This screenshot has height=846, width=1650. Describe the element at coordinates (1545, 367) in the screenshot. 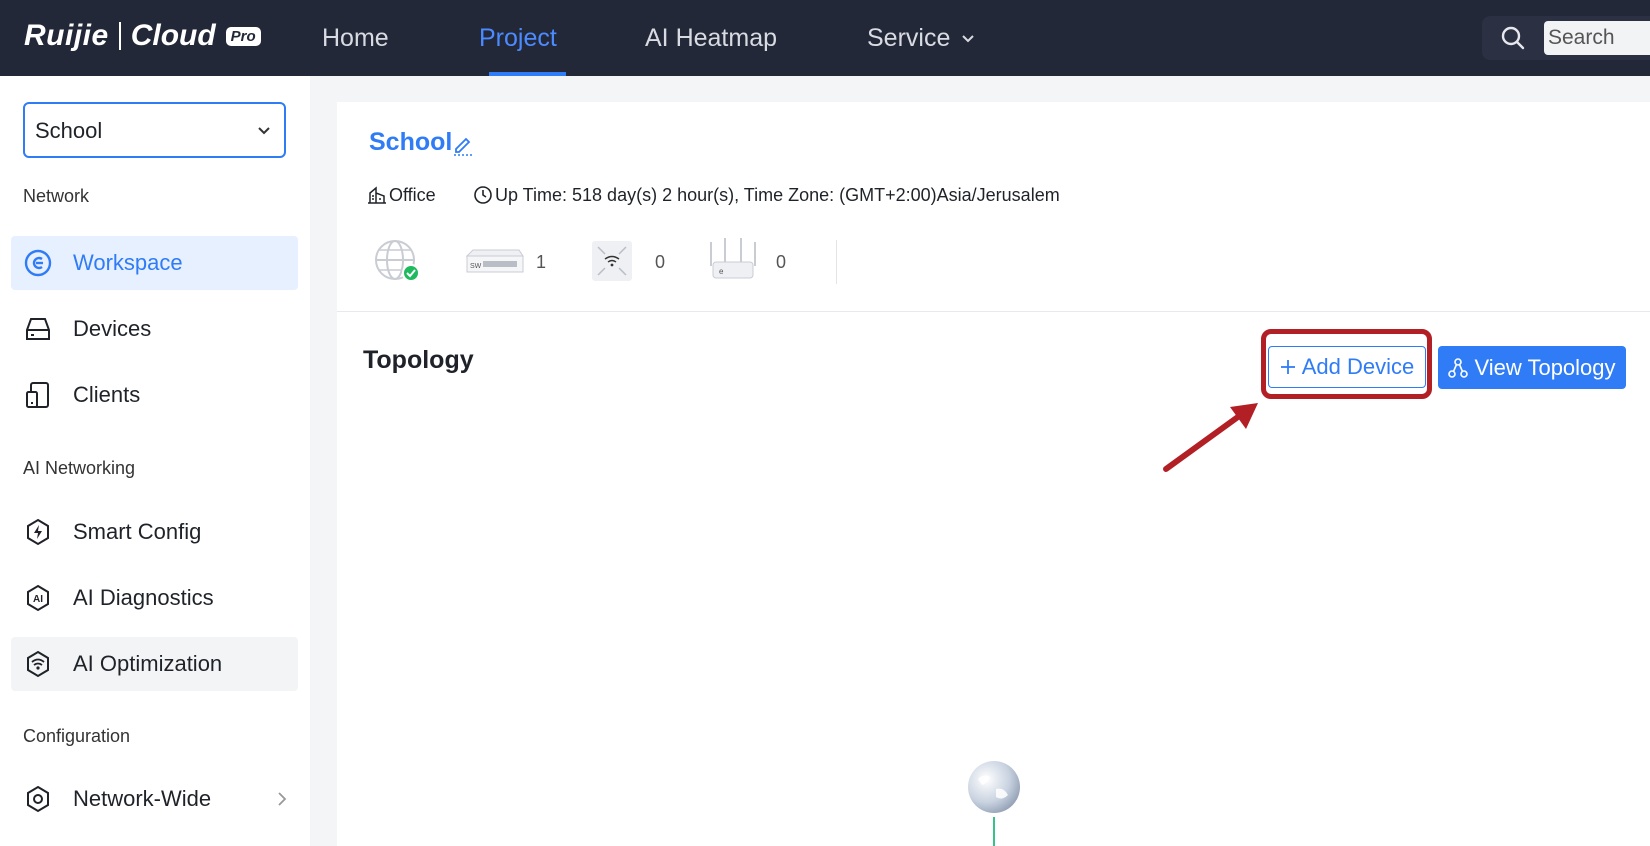

I see `view-topology-label: View Topology` at that location.